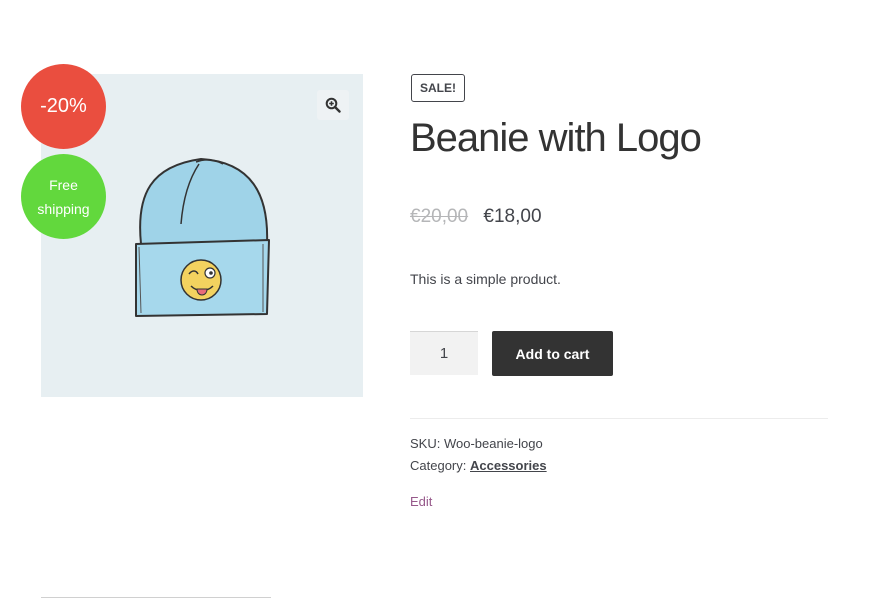 Image resolution: width=870 pixels, height=600 pixels. What do you see at coordinates (556, 138) in the screenshot?
I see `product-title: Beanie with Logo` at bounding box center [556, 138].